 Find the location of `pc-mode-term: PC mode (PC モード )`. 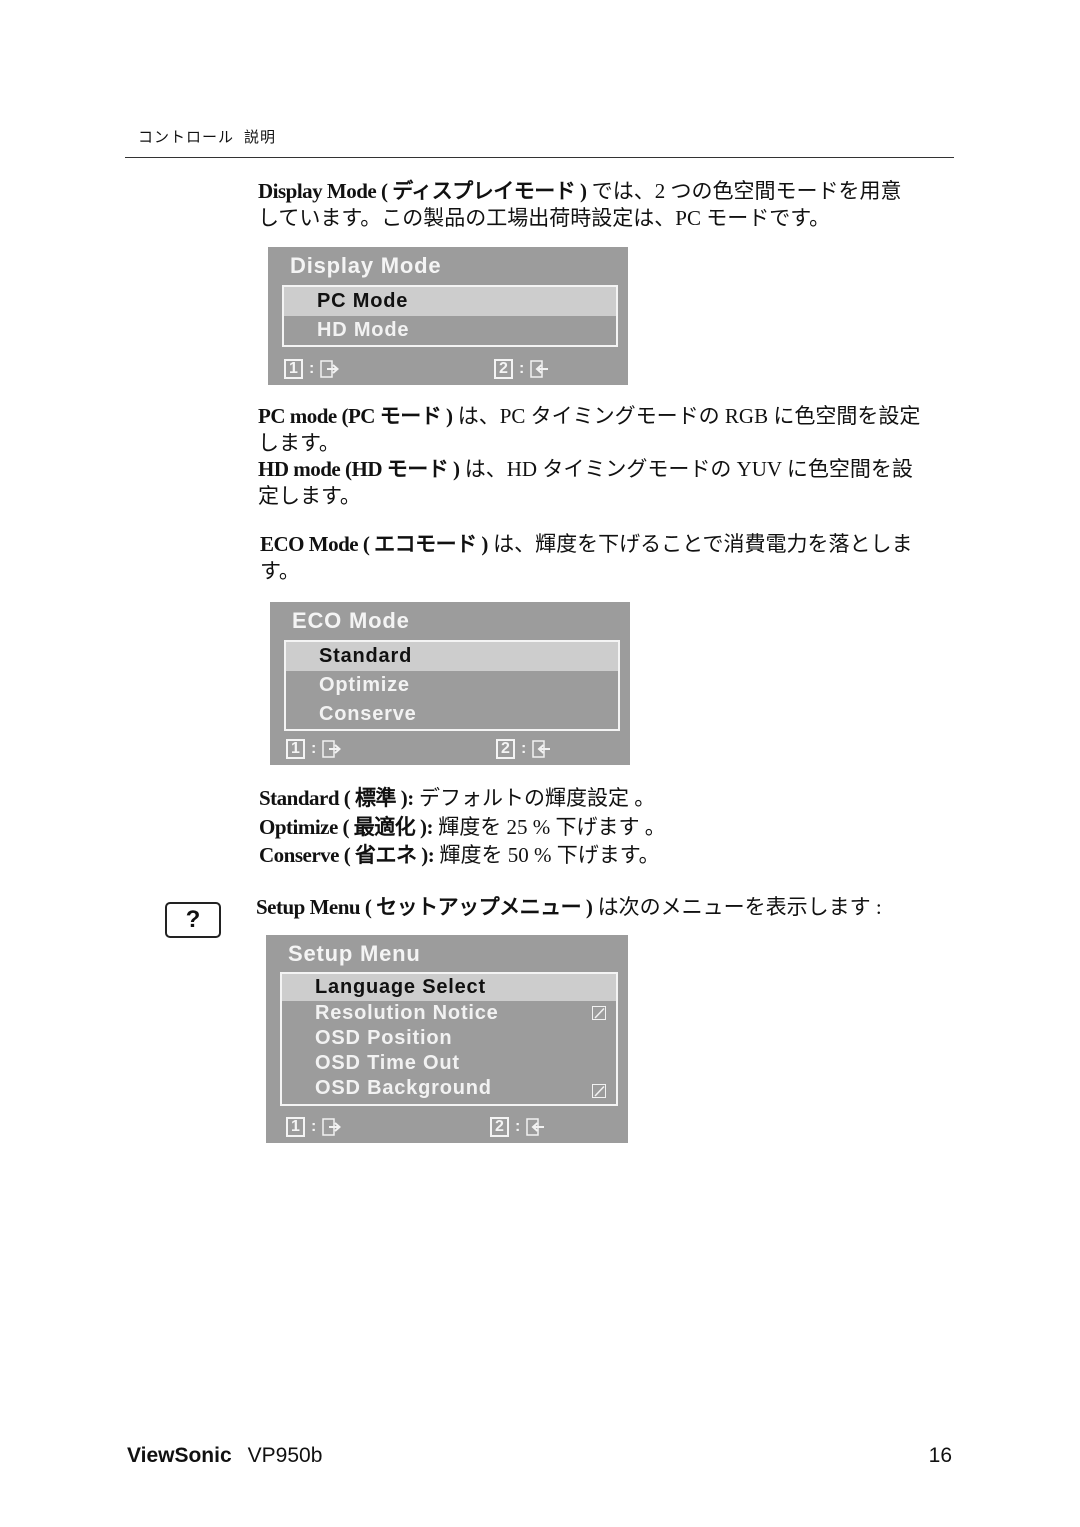

pc-mode-term: PC mode (PC モード ) is located at coordinates (355, 416).